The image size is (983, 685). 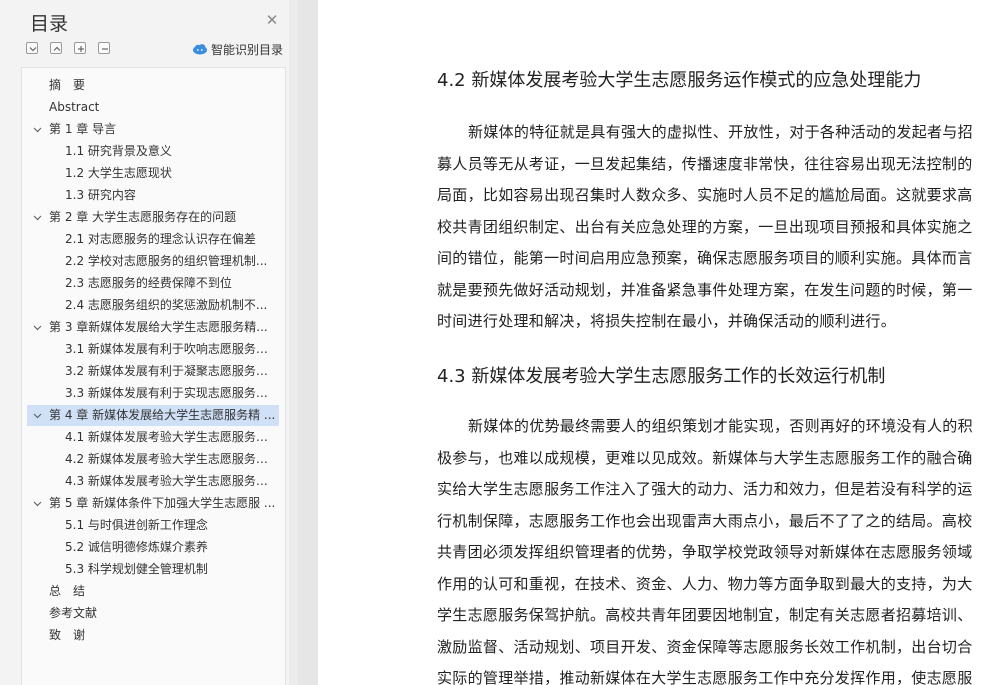 I want to click on toc-item-label: 第 2 章 大学生志愿服务存在的问题, so click(x=143, y=217).